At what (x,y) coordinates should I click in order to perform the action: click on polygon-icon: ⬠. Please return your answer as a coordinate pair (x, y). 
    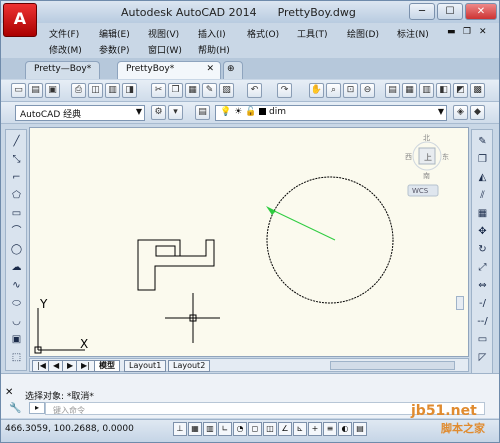
    Looking at the image, I should click on (16, 195).